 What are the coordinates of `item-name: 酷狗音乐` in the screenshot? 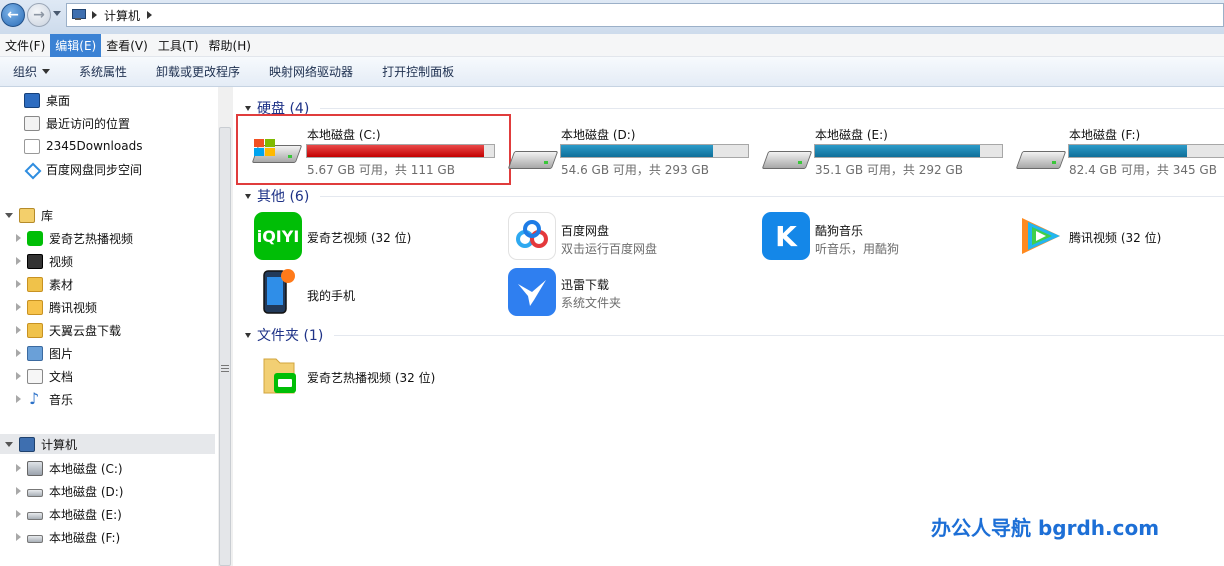 It's located at (839, 231).